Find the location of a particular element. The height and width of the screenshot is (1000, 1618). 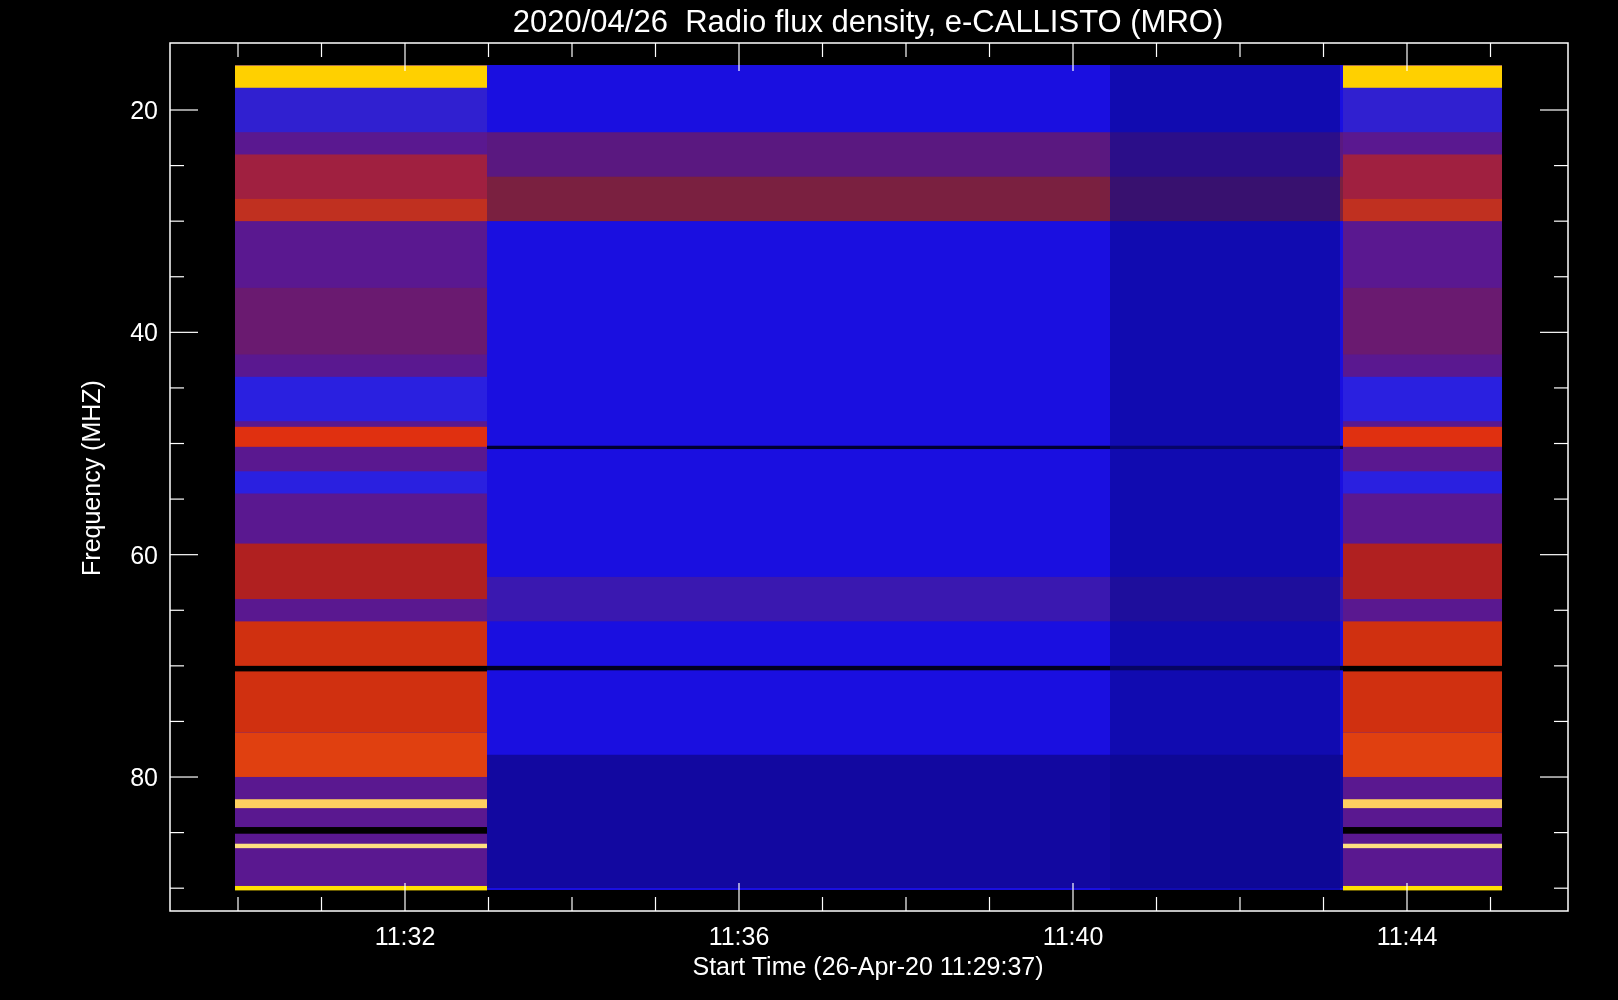

axis-title: Frequency (MHZ) is located at coordinates (91, 478).